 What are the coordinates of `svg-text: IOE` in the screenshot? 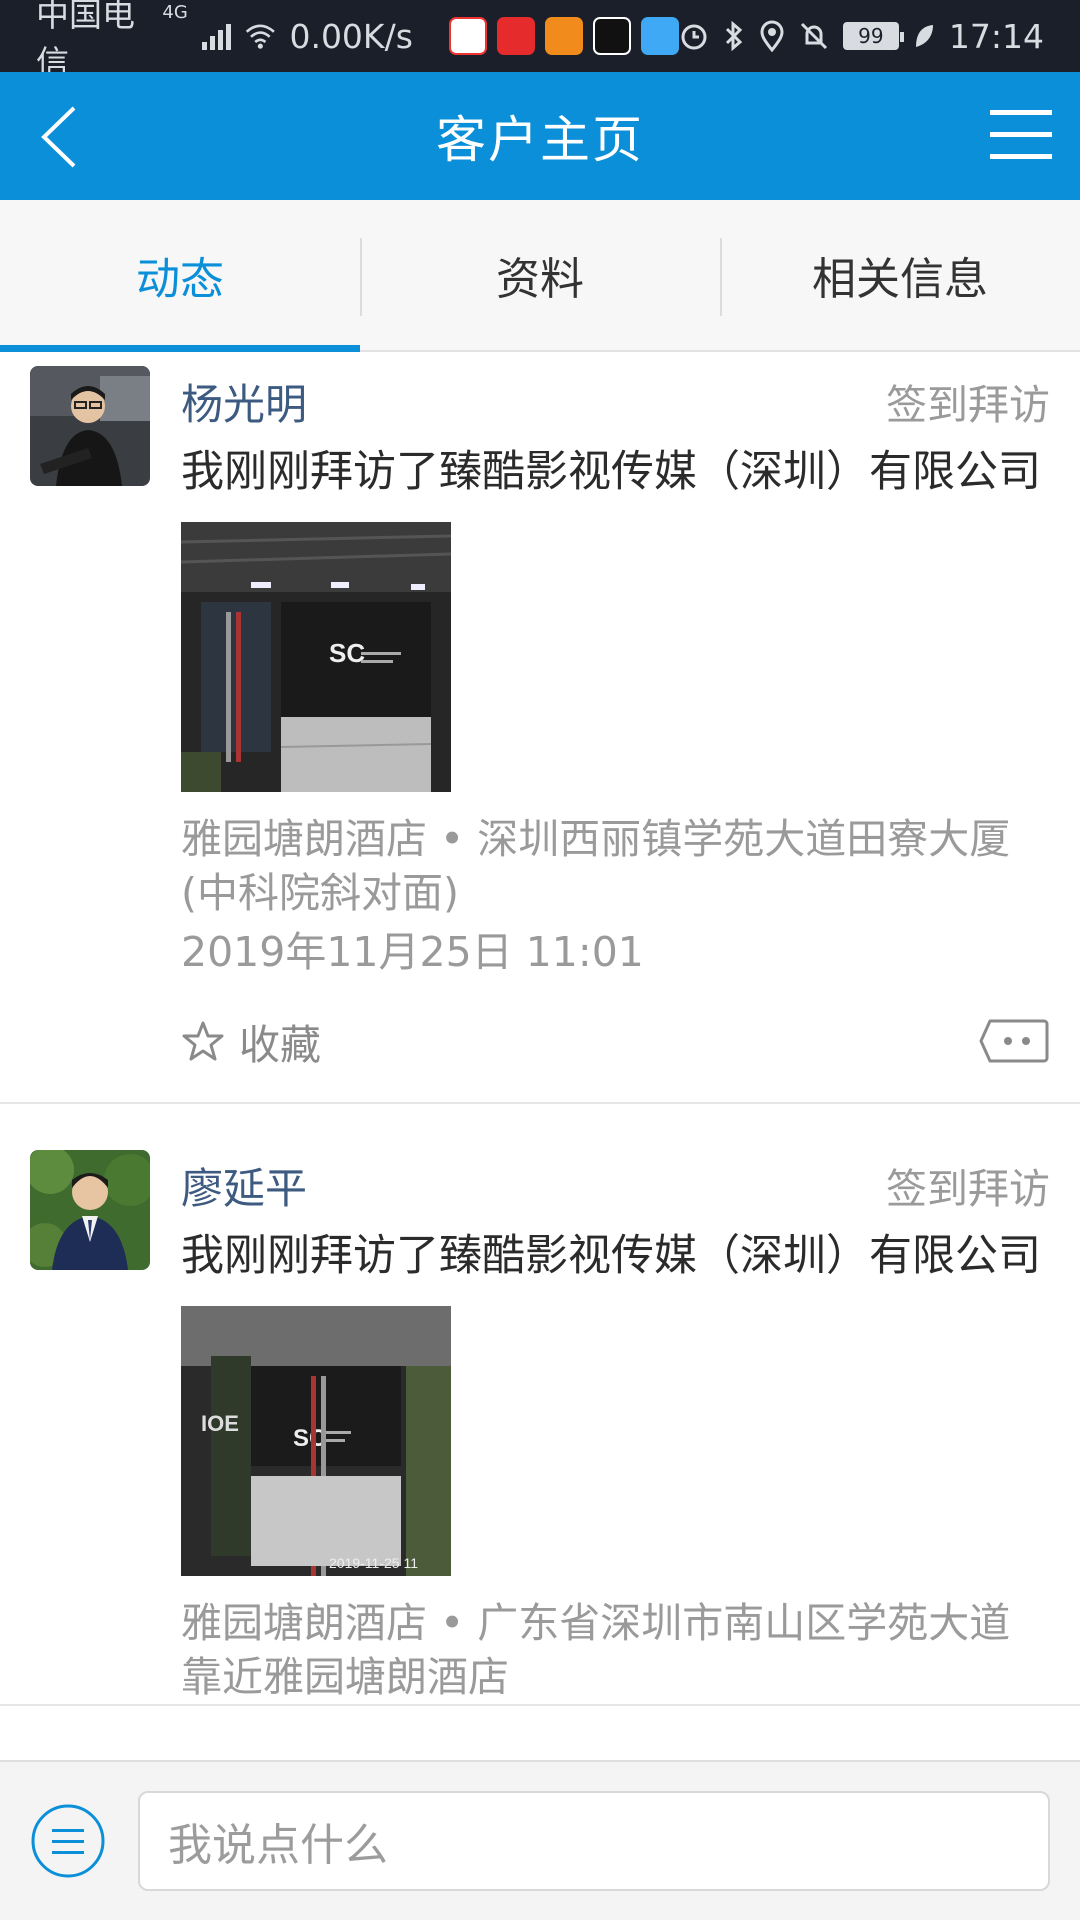 It's located at (220, 1423).